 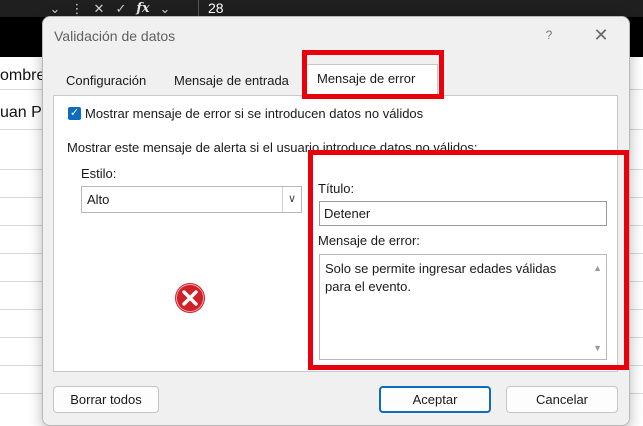 What do you see at coordinates (321, 8) in the screenshot?
I see `formula-bar: ⌄ ⋮ ✕ ✓ fx ⌄ 28` at bounding box center [321, 8].